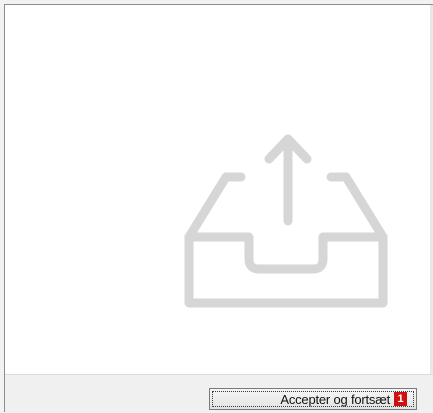 The height and width of the screenshot is (413, 433). I want to click on step-number-badge: 1, so click(400, 399).